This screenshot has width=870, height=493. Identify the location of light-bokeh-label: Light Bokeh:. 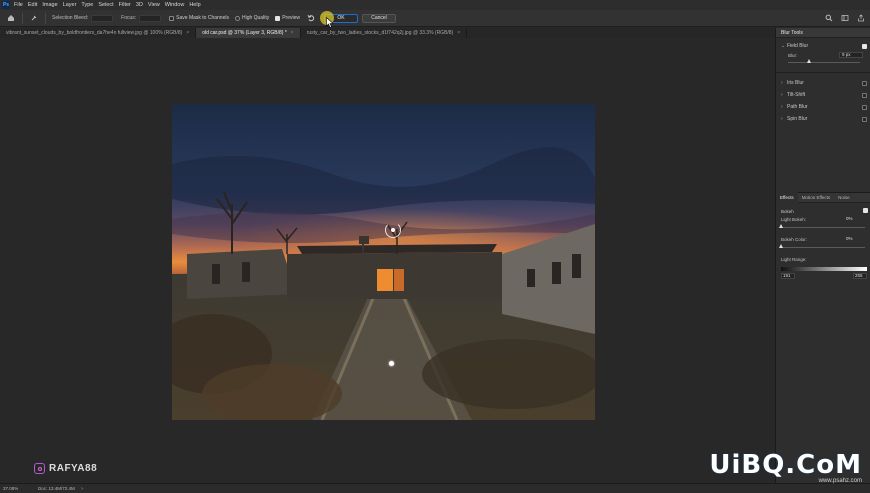
(794, 219).